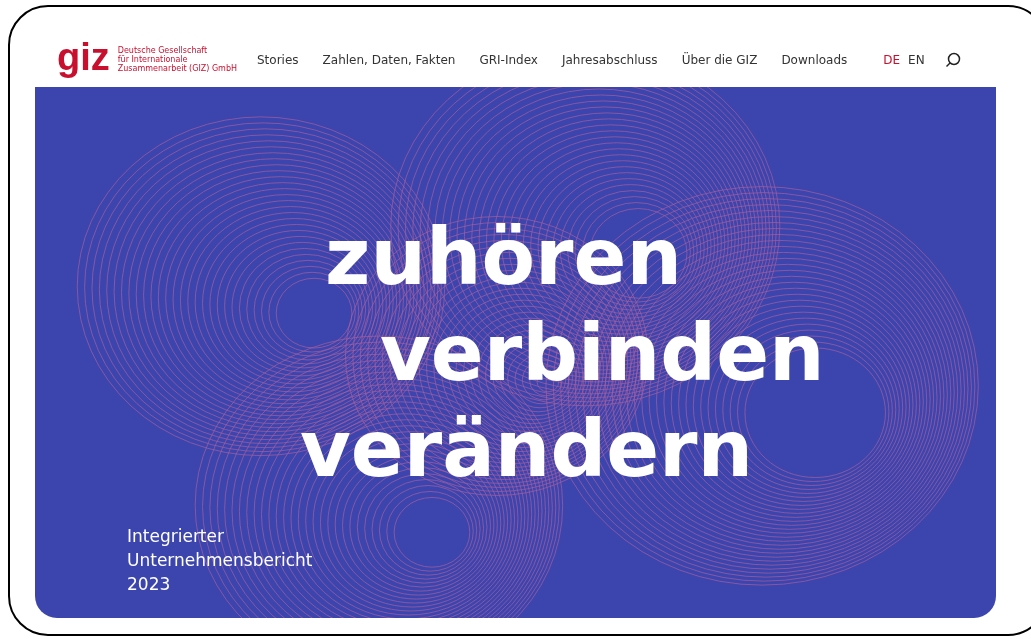 The height and width of the screenshot is (639, 1031). Describe the element at coordinates (149, 584) in the screenshot. I see `subtitle-text: 2023` at that location.